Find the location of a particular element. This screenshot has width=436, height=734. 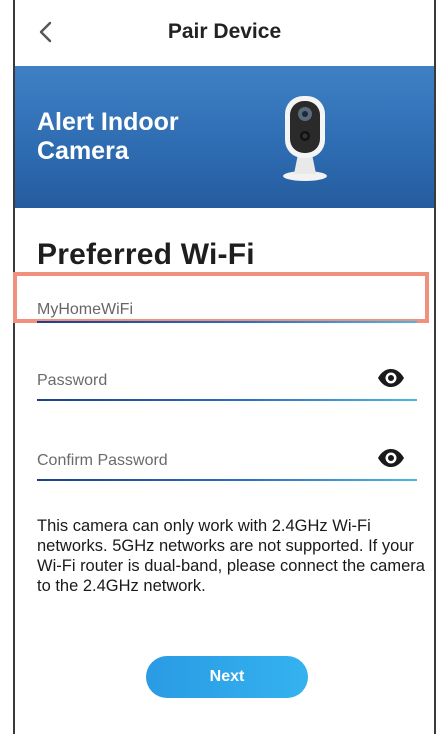

device-name: Alert Indoor Camera is located at coordinates (108, 136).